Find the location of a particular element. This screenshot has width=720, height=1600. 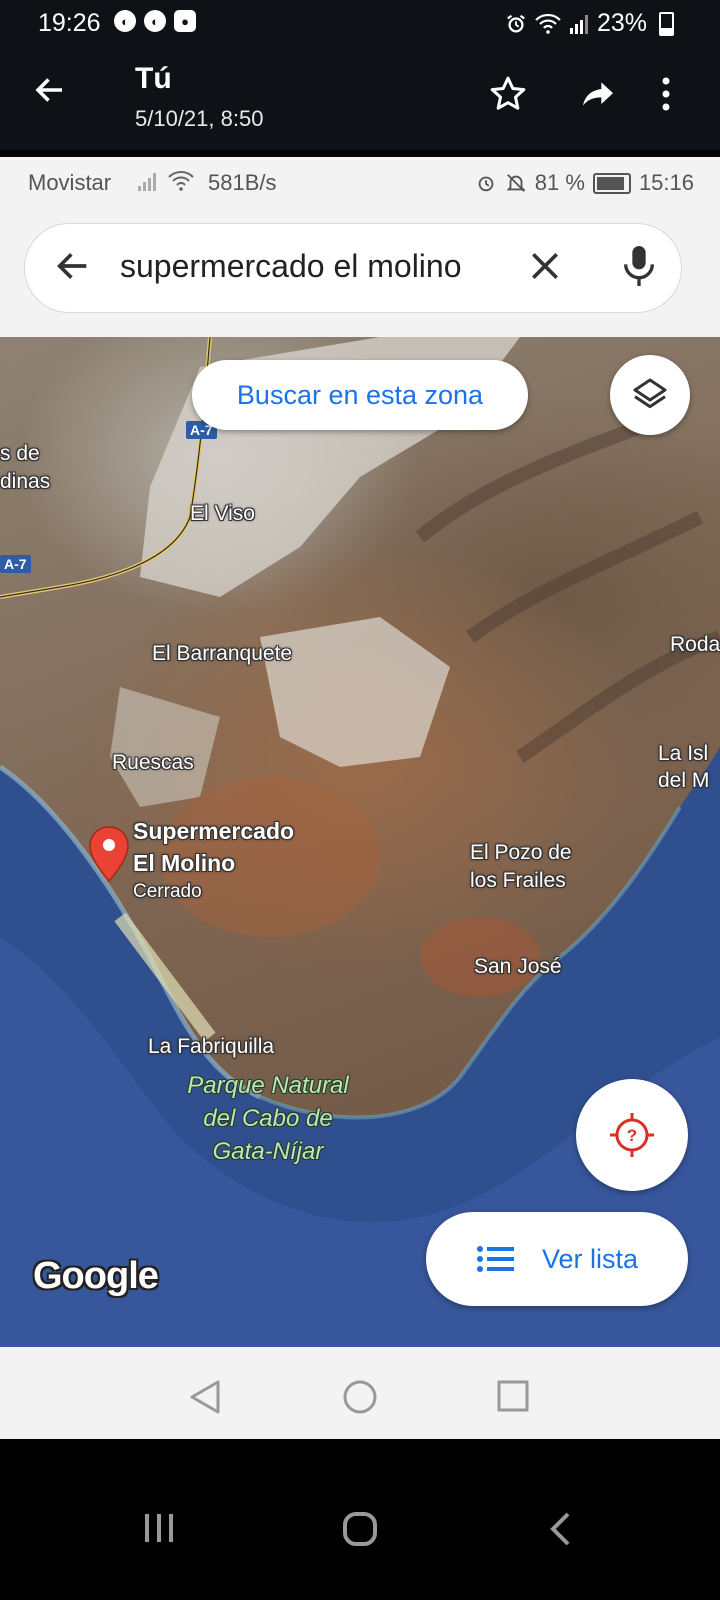

camera-icon: ● is located at coordinates (185, 21).